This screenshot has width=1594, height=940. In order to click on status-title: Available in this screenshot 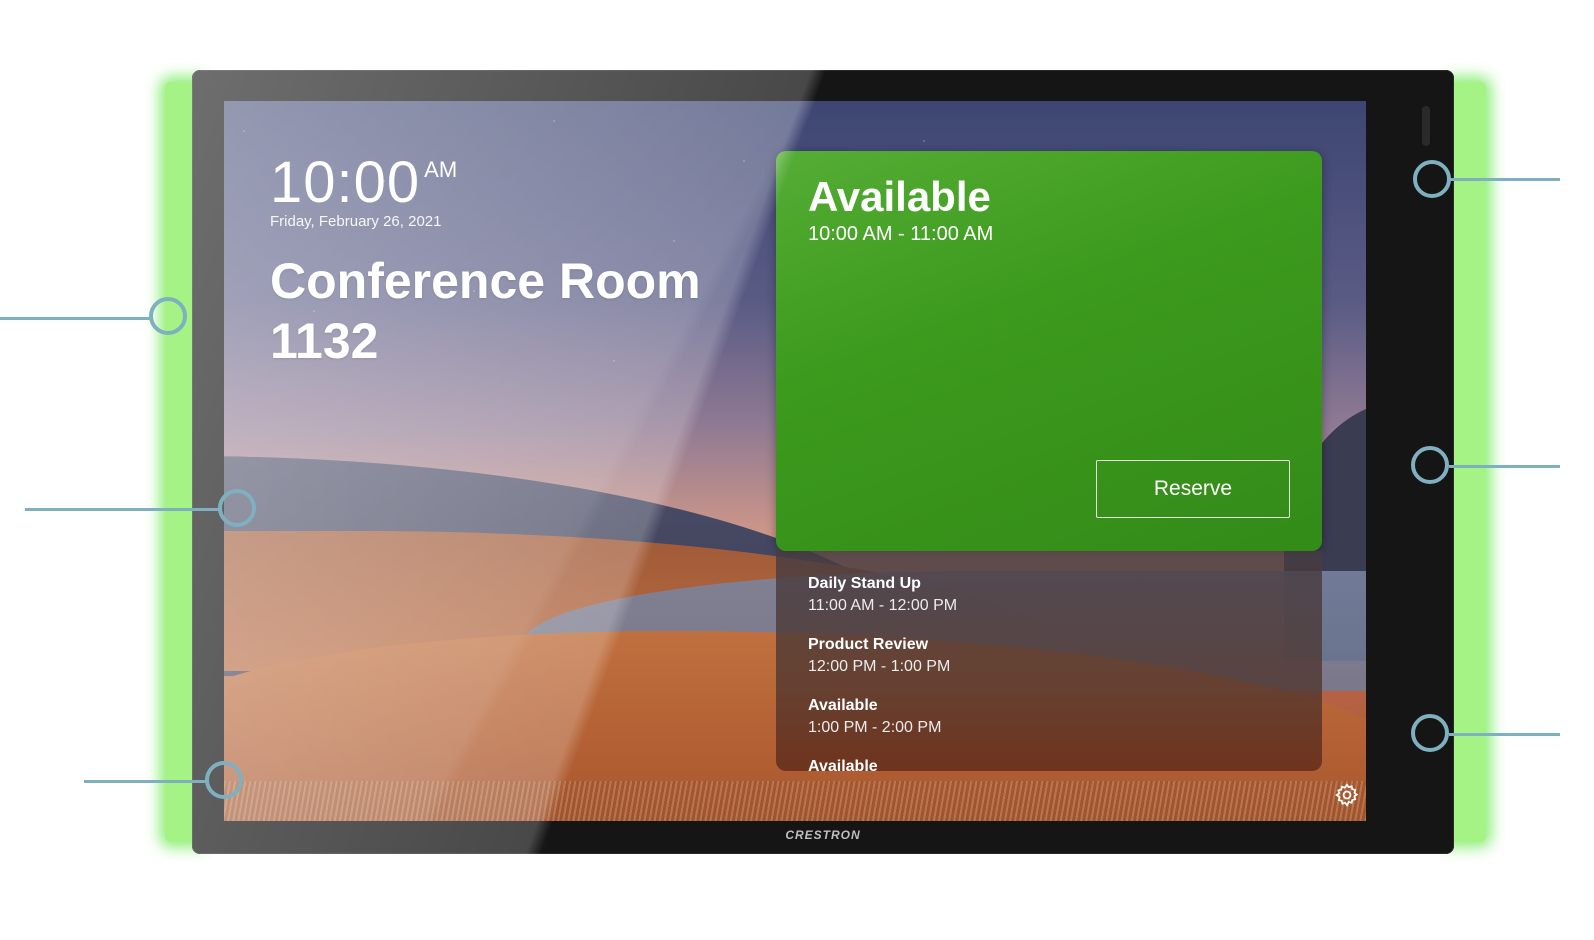, I will do `click(899, 196)`.